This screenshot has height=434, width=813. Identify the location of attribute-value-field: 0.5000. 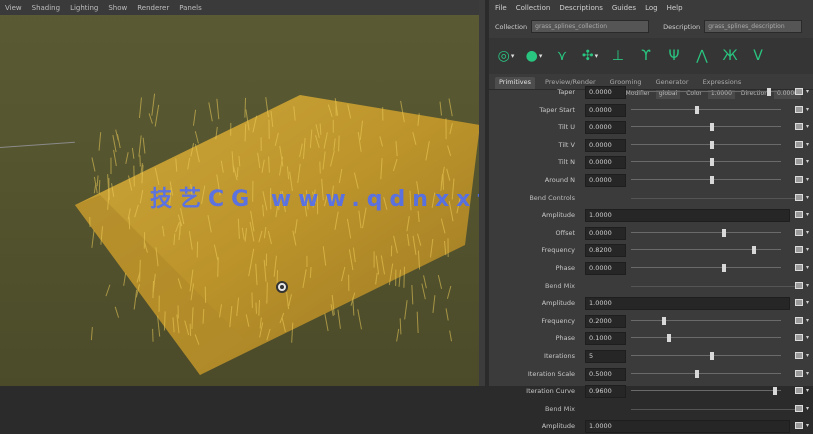
(605, 374).